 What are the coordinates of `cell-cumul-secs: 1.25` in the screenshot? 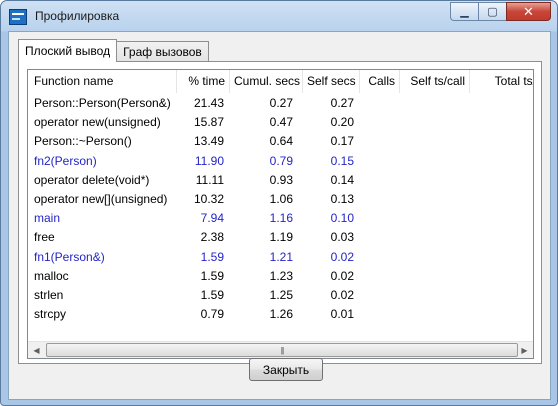 It's located at (281, 294).